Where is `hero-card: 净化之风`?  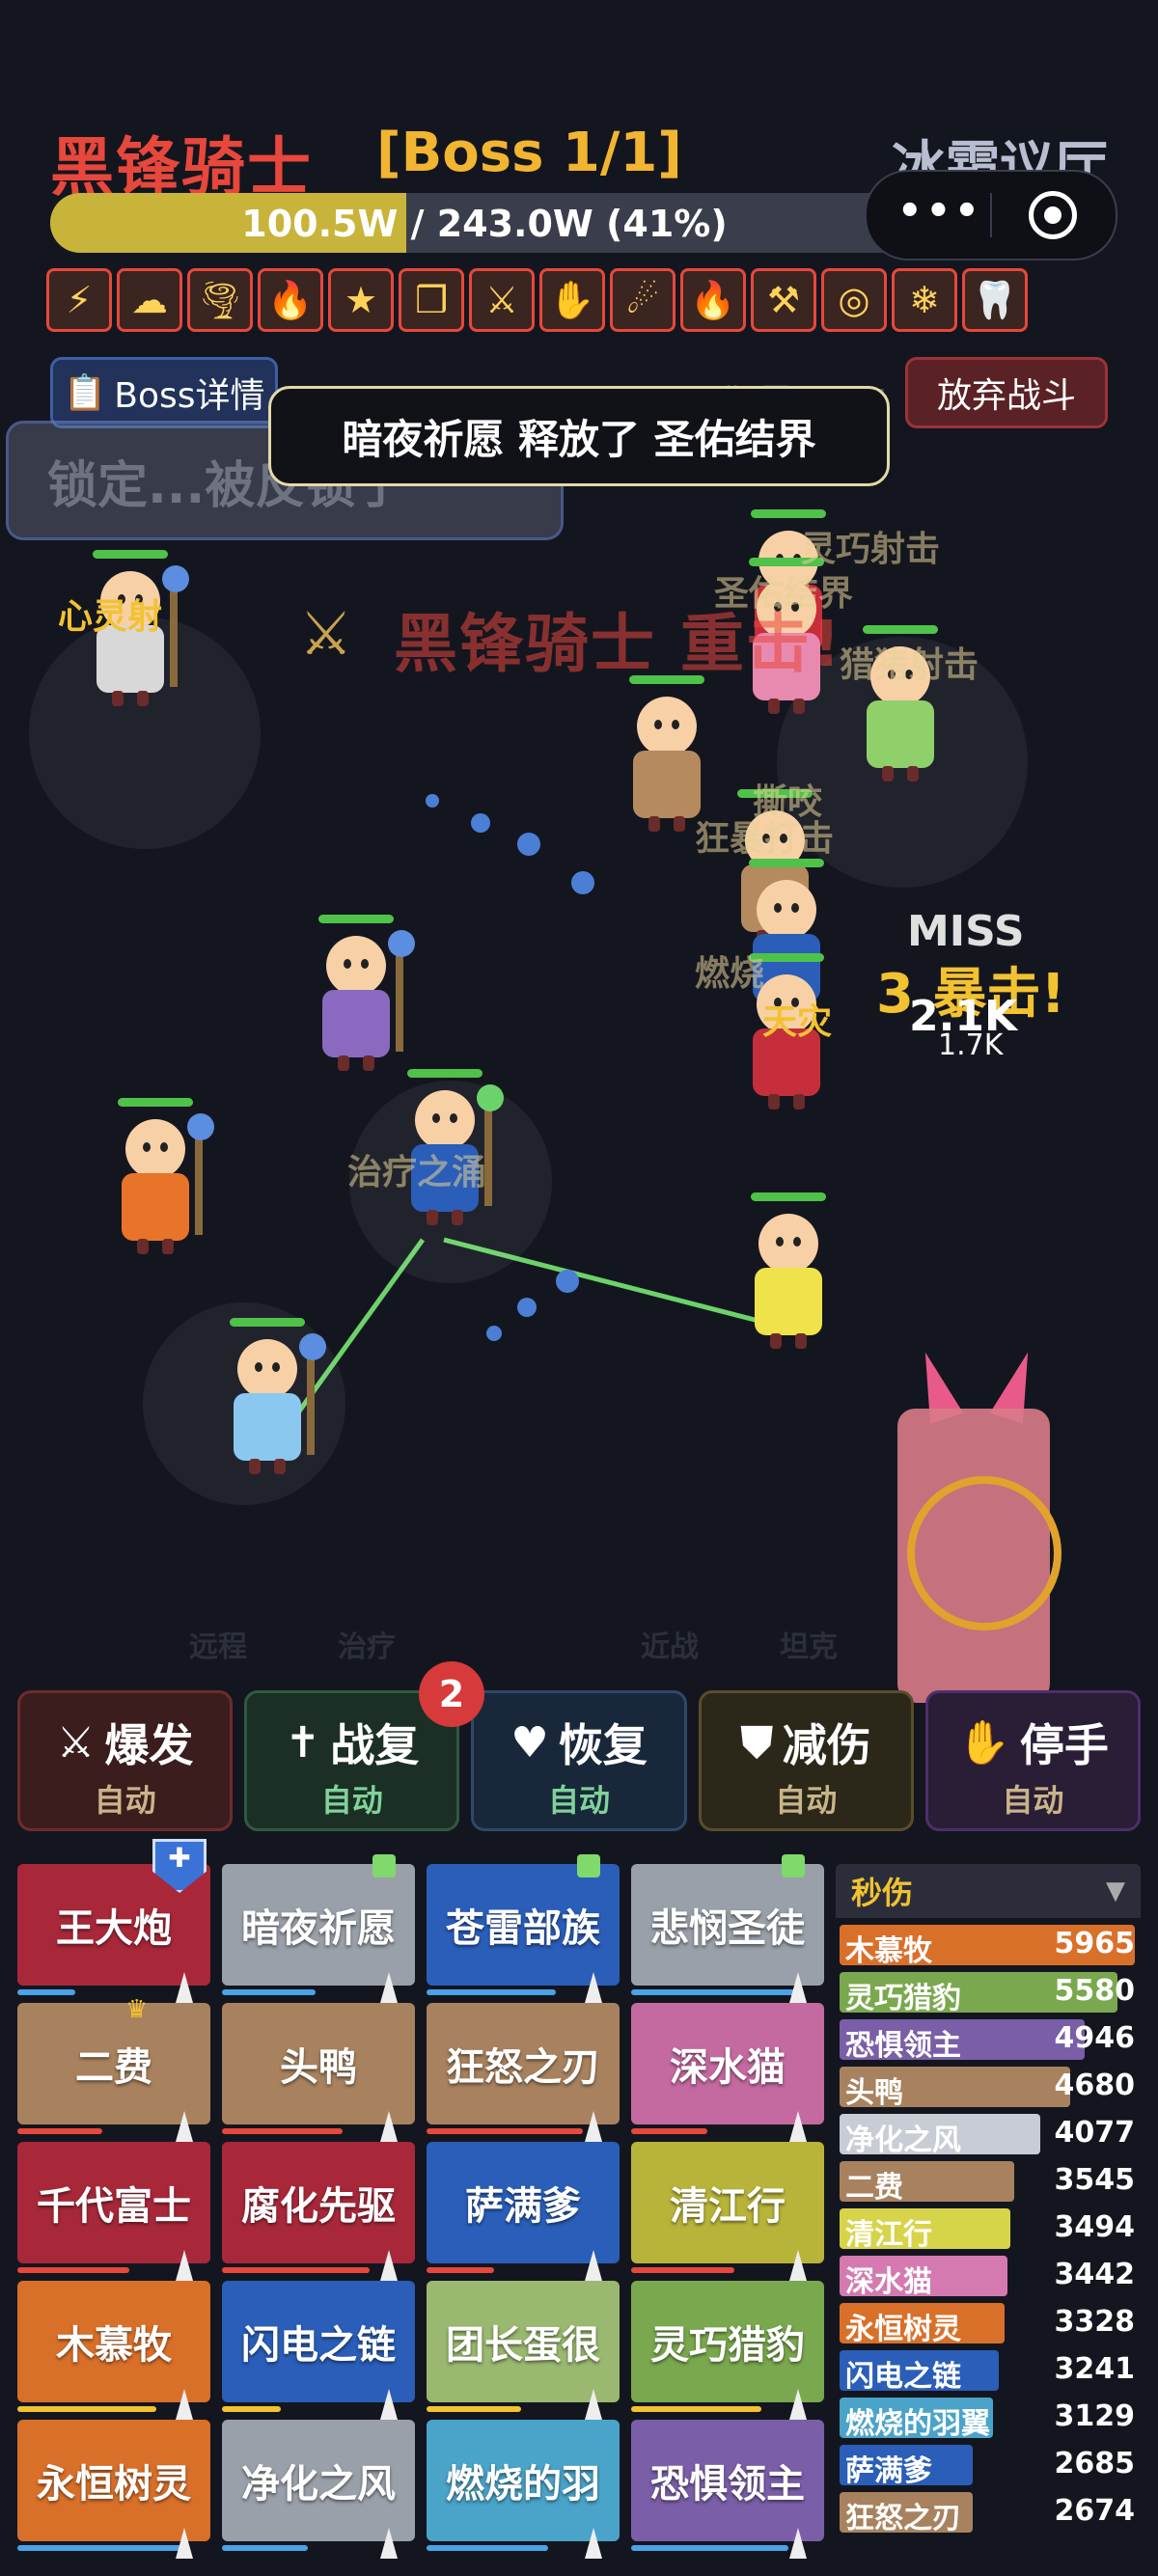
hero-card: 净化之风 is located at coordinates (318, 2489).